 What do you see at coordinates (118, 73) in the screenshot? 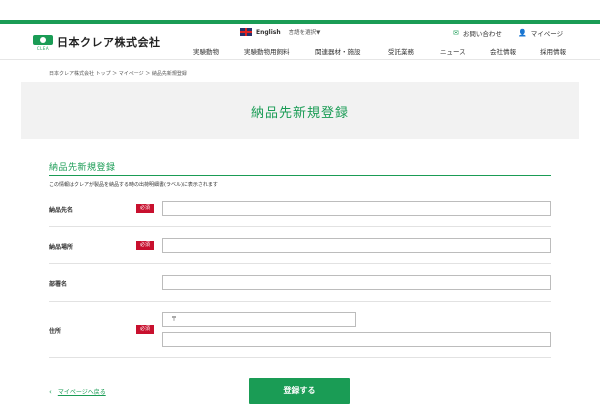
I see `breadcrumb: 日本クレア株式会社 トップ ＞ マイページ ＞ 納品先新規登録` at bounding box center [118, 73].